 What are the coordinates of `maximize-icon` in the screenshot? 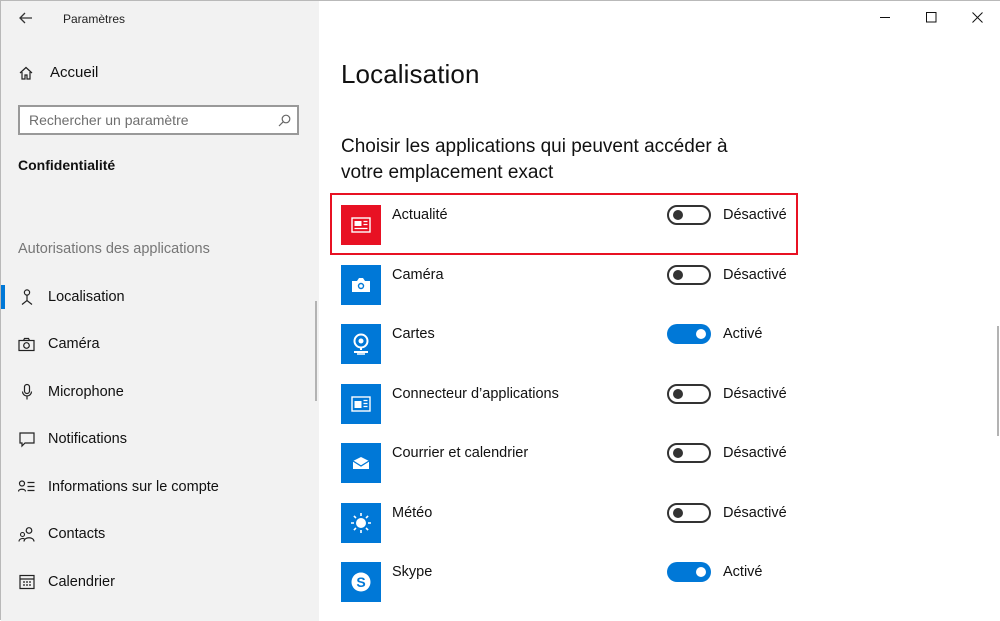 It's located at (930, 16).